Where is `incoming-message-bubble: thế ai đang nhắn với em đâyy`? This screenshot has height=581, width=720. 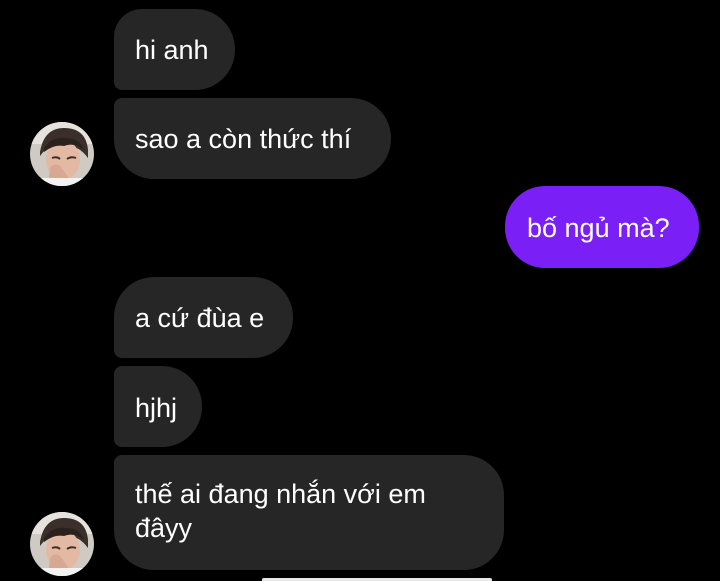
incoming-message-bubble: thế ai đang nhắn với em đâyy is located at coordinates (309, 512).